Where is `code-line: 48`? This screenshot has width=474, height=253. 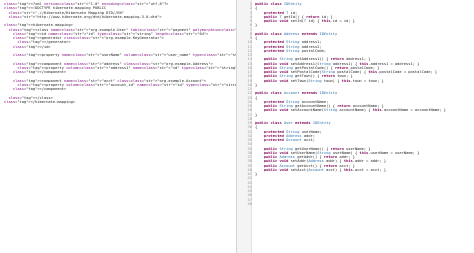
code-line: 48 is located at coordinates (361, 204).